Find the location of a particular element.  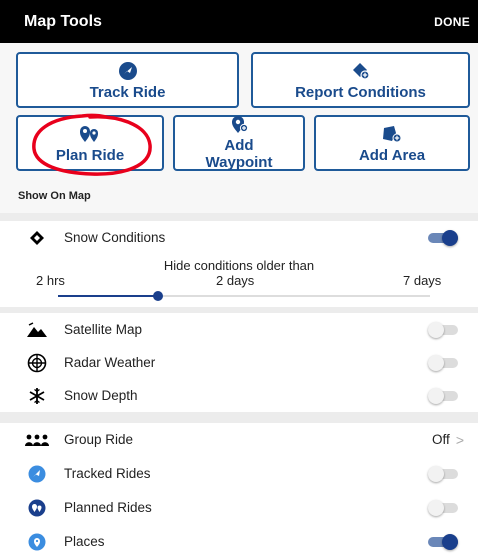

diamond-icon is located at coordinates (37, 238).